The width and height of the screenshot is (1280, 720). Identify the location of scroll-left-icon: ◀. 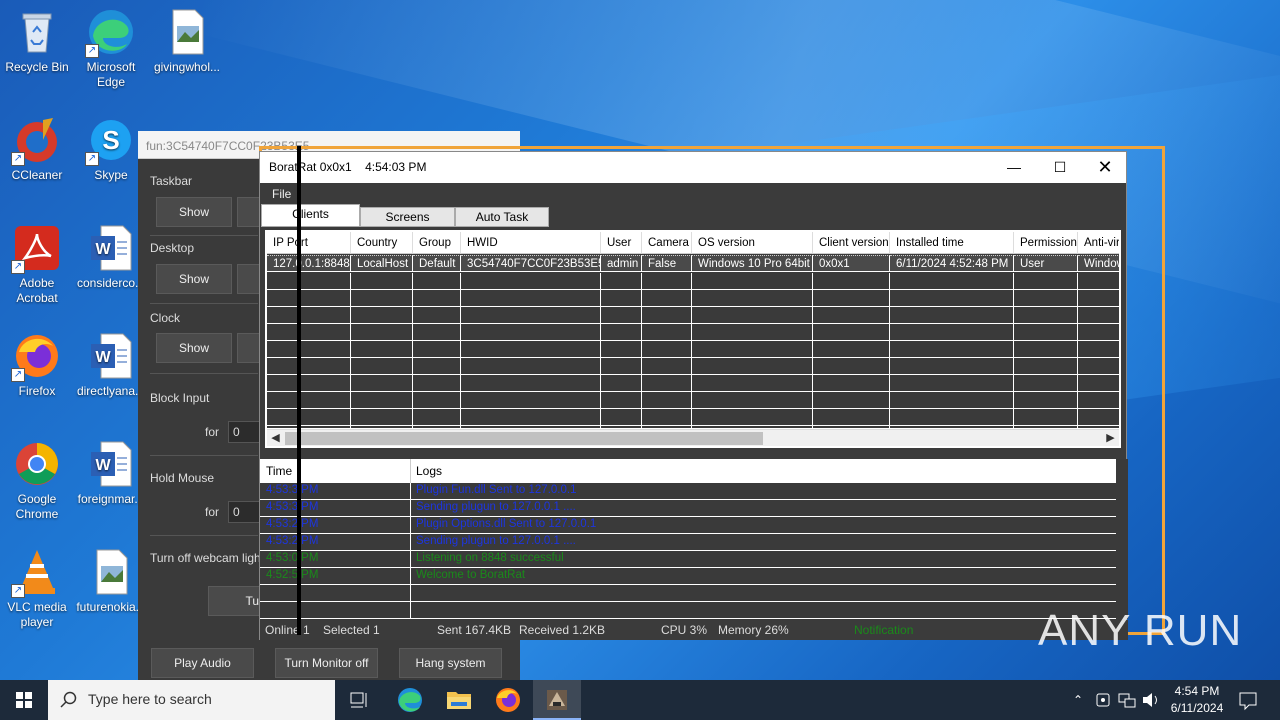
(275, 438).